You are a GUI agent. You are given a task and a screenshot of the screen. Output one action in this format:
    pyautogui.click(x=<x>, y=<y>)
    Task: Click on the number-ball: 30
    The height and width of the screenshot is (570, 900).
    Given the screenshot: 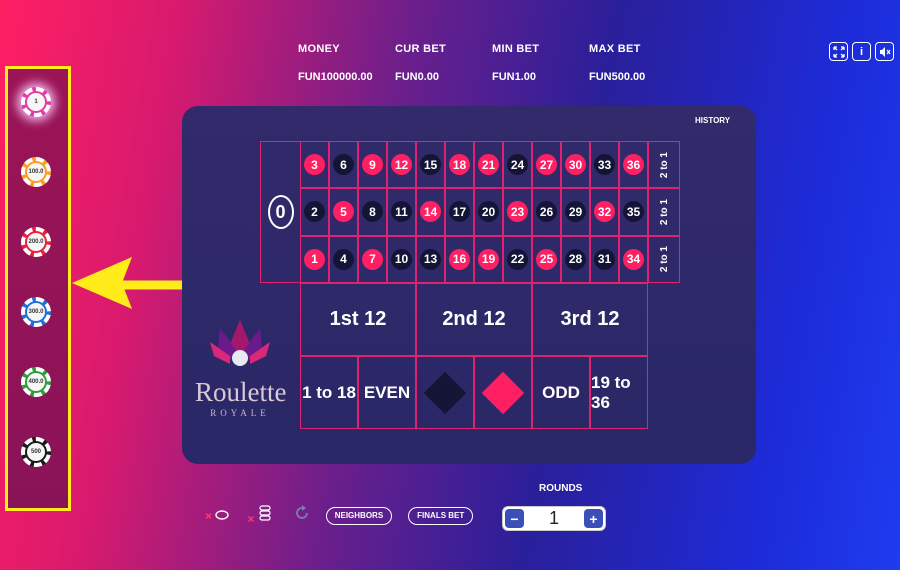 What is the action you would take?
    pyautogui.click(x=575, y=165)
    